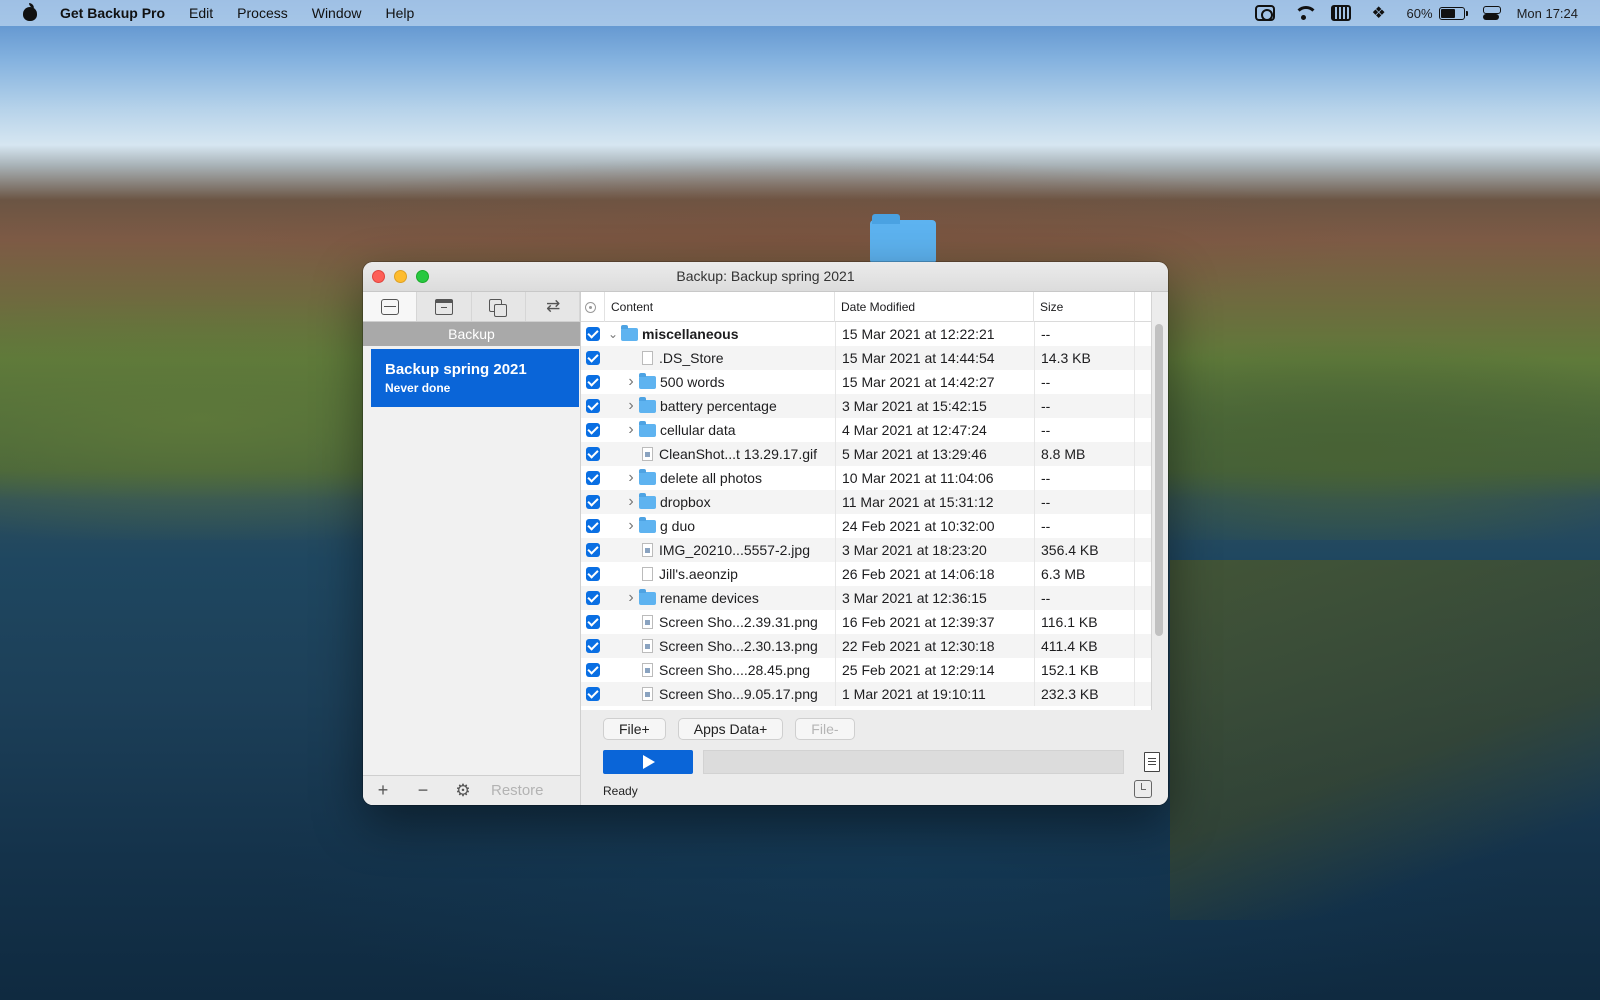 The height and width of the screenshot is (1000, 1600). I want to click on column-content: Content, so click(720, 307).